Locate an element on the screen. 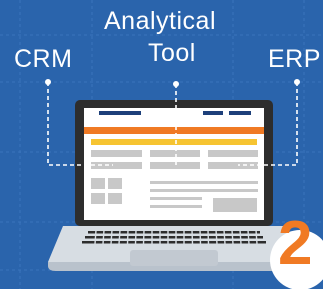 The image size is (323, 289). erp-connector-dot is located at coordinates (297, 82).